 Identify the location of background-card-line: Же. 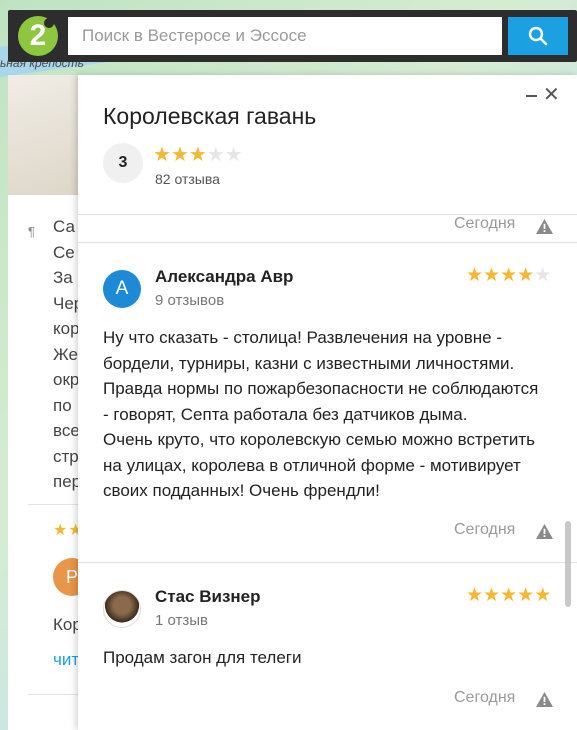
(65, 354).